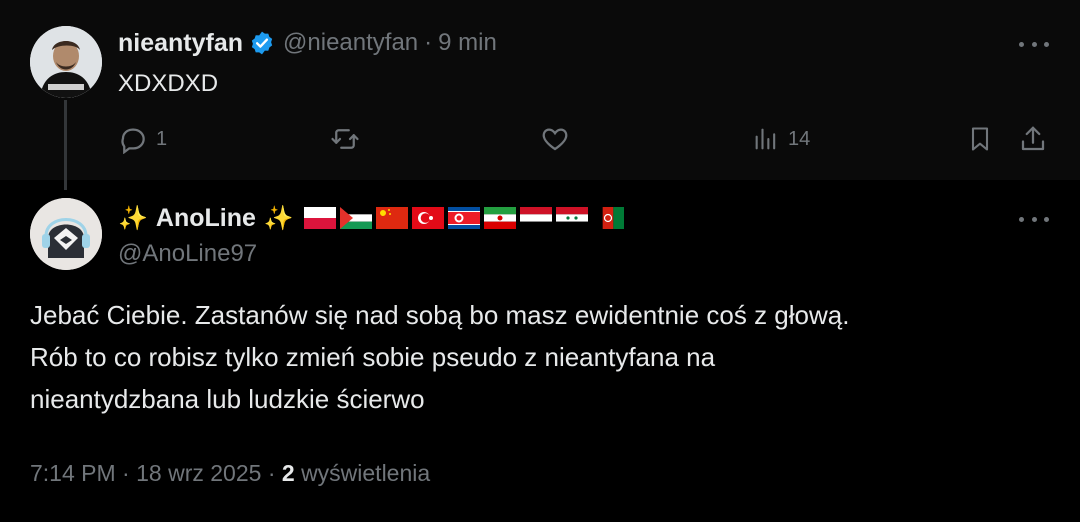 This screenshot has width=1080, height=522. Describe the element at coordinates (187, 254) in the screenshot. I see `author-handle: @AnoLine97` at that location.